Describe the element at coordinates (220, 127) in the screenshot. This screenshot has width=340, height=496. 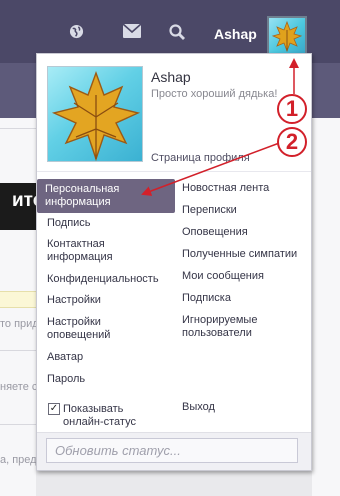
I see `annotation-arrows` at that location.